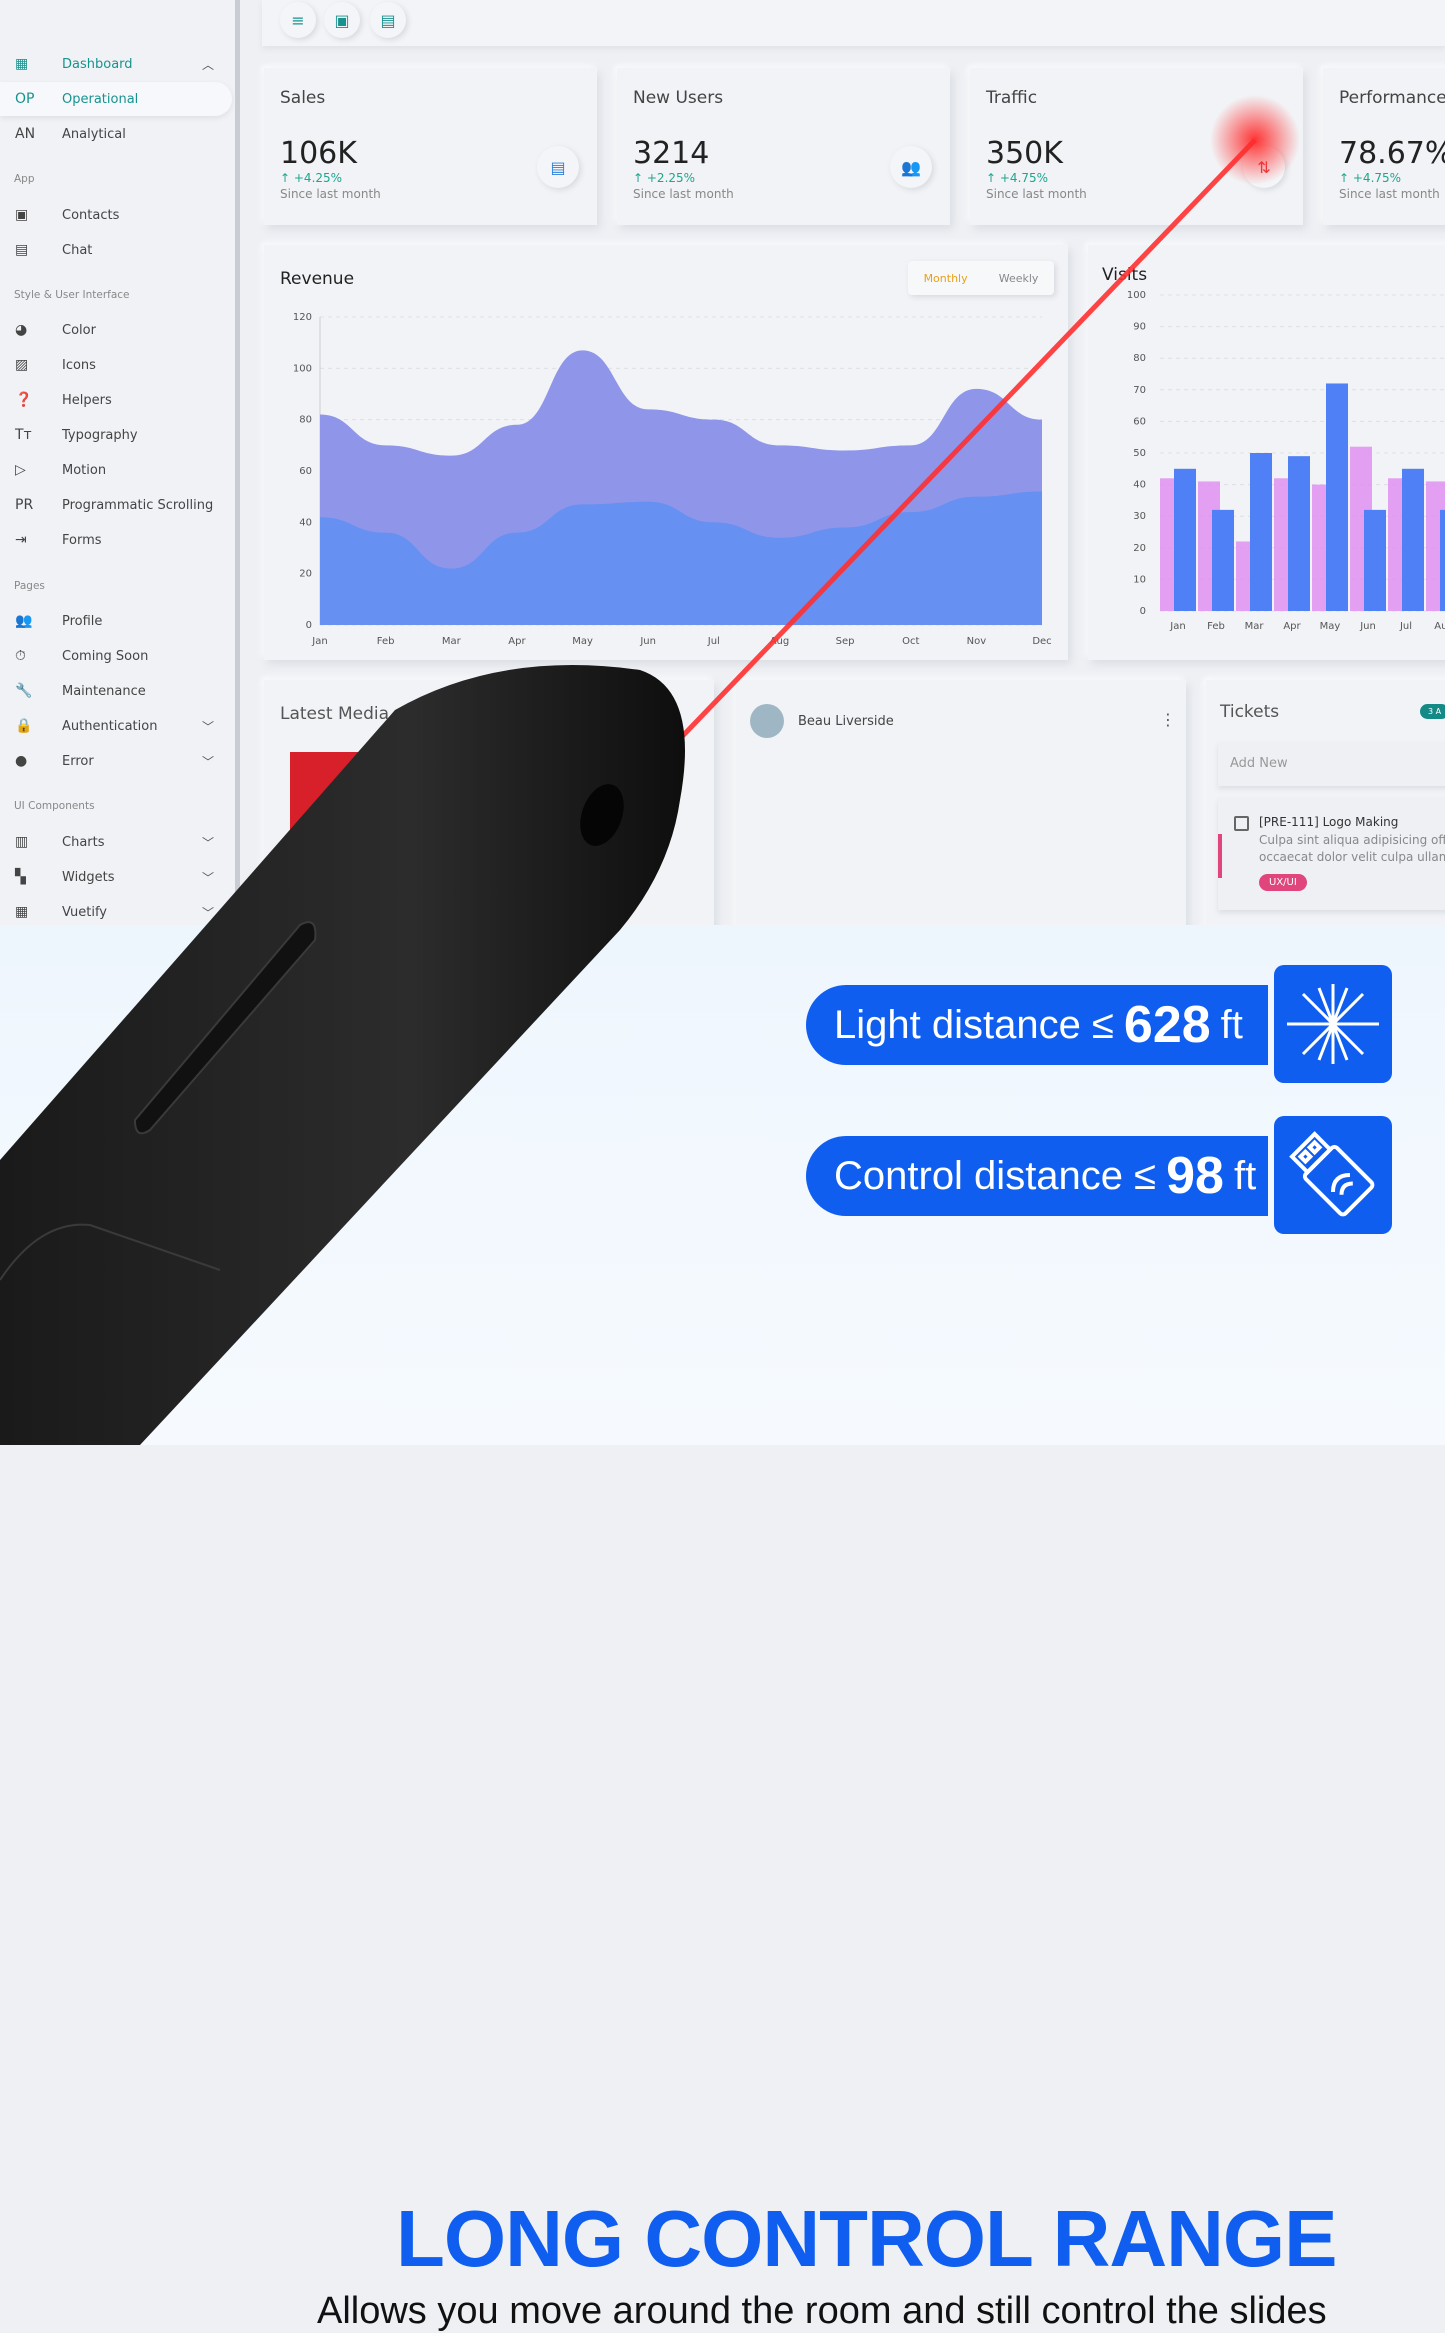  What do you see at coordinates (867, 2238) in the screenshot?
I see `headline: LONG CONTROL RANGE` at bounding box center [867, 2238].